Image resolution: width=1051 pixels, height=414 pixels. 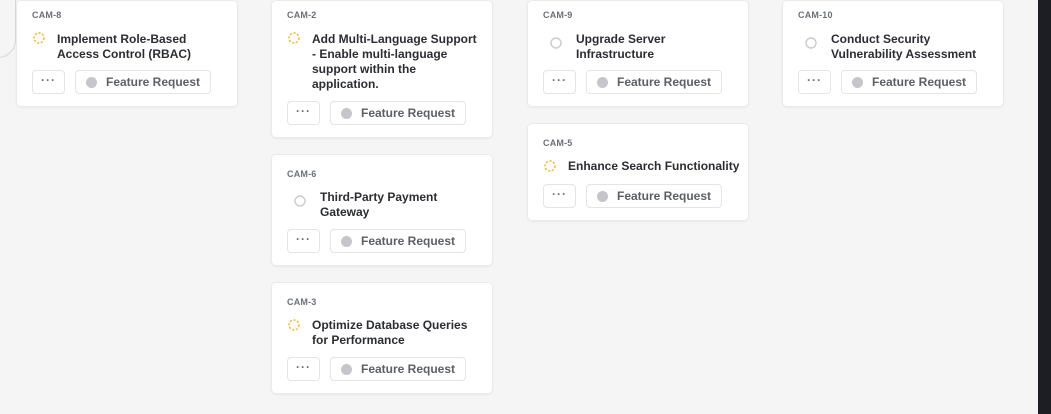 I want to click on issue-id: CAM-3, so click(x=302, y=302).